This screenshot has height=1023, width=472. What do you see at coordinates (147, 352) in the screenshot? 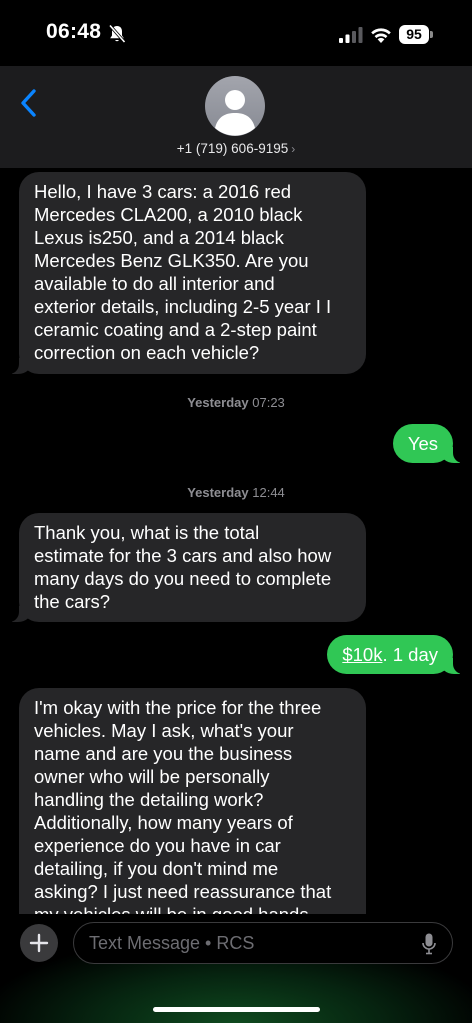
I see `message-line: correction on each vehicle?` at bounding box center [147, 352].